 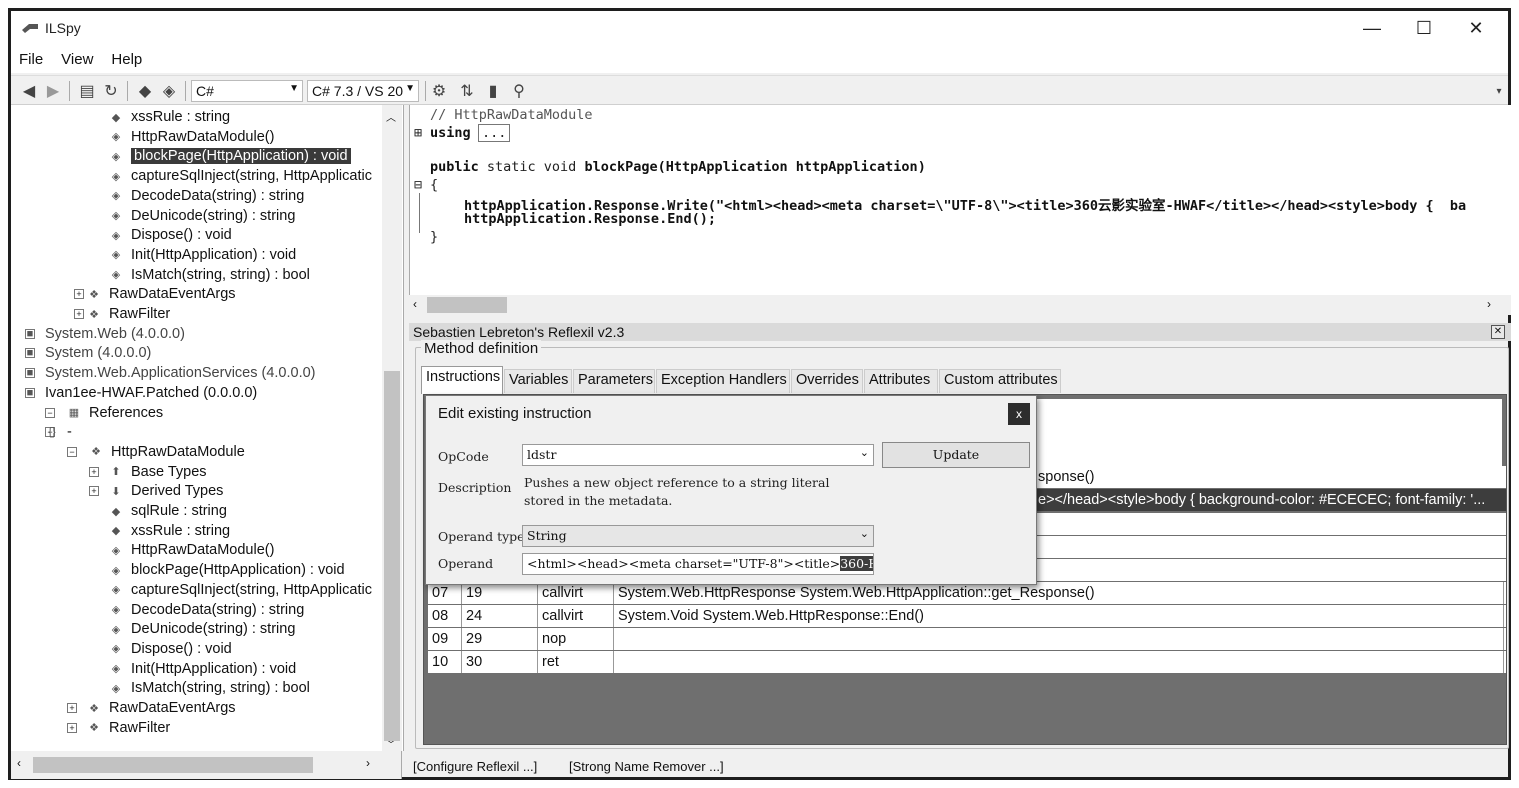 I want to click on dialog-close-button: x, so click(x=1019, y=414).